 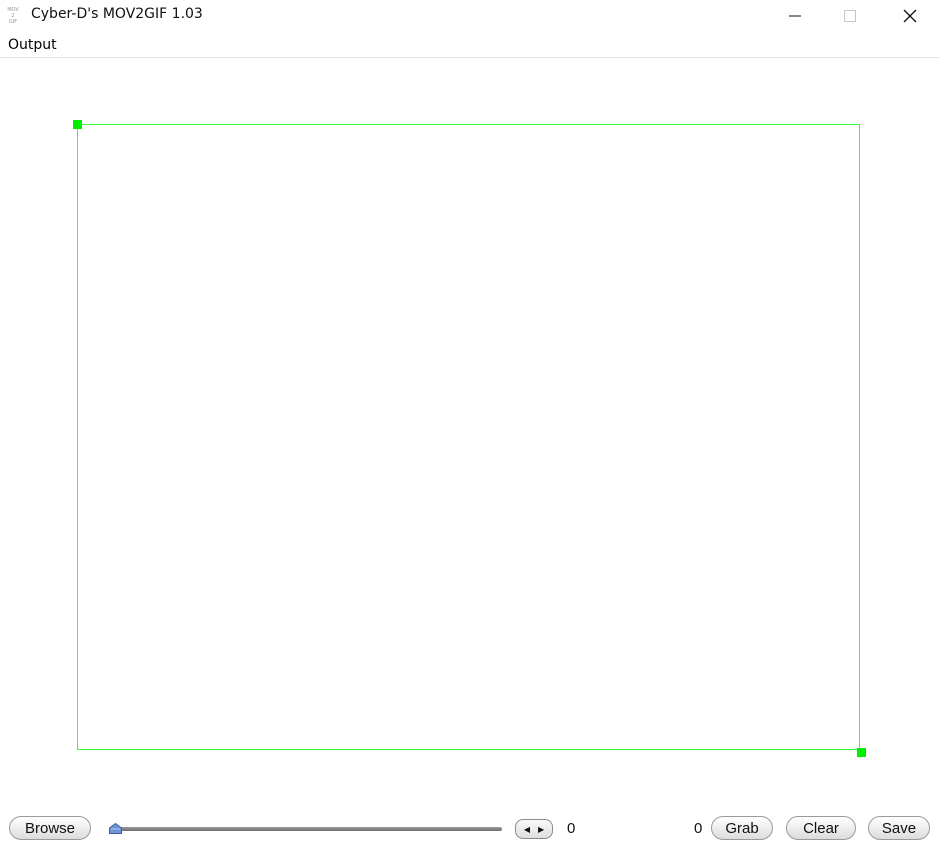 I want to click on save-button: Save, so click(x=899, y=828).